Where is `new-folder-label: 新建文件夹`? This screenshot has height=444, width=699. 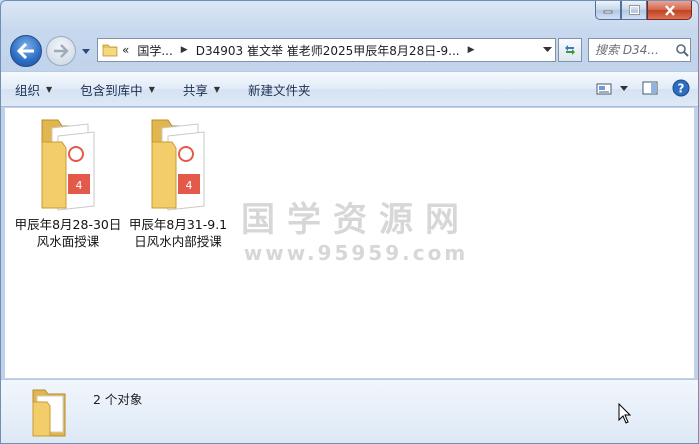 new-folder-label: 新建文件夹 is located at coordinates (279, 90).